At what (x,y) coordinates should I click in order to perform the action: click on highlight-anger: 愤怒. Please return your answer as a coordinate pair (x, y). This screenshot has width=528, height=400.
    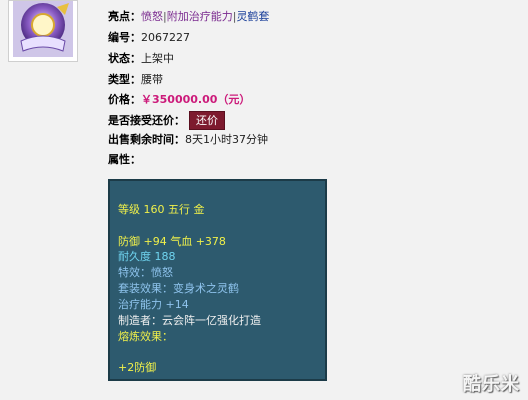
    Looking at the image, I should click on (152, 16).